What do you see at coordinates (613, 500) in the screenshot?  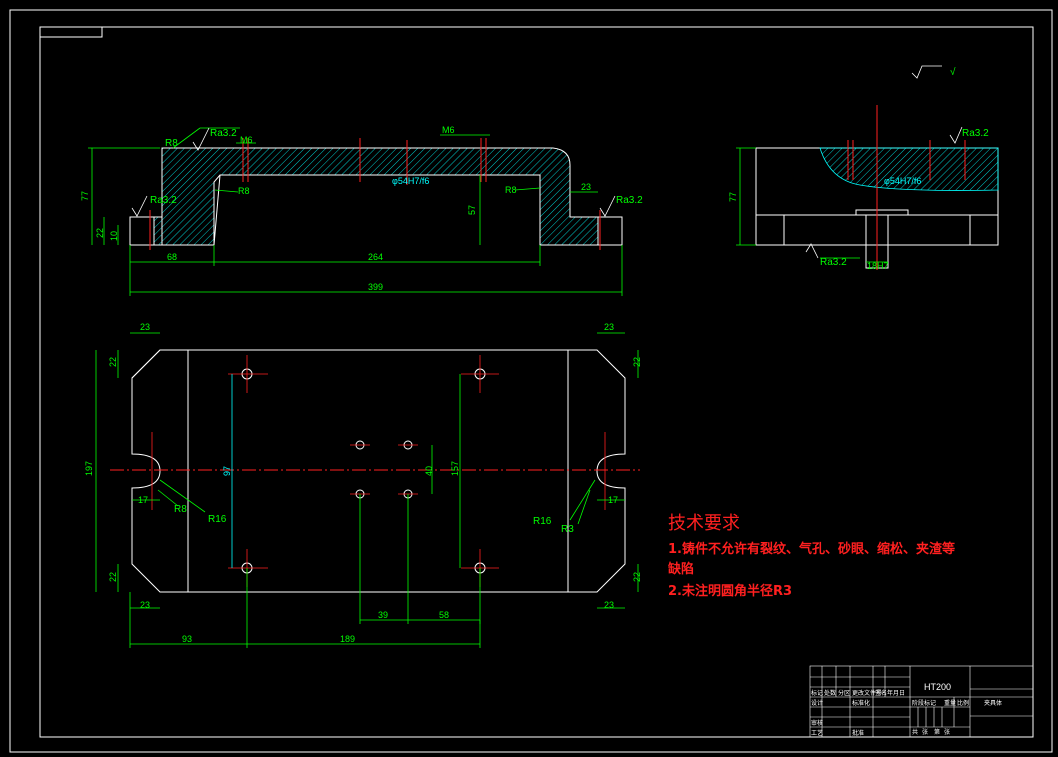 I see `top-dim-s17-r: 17` at bounding box center [613, 500].